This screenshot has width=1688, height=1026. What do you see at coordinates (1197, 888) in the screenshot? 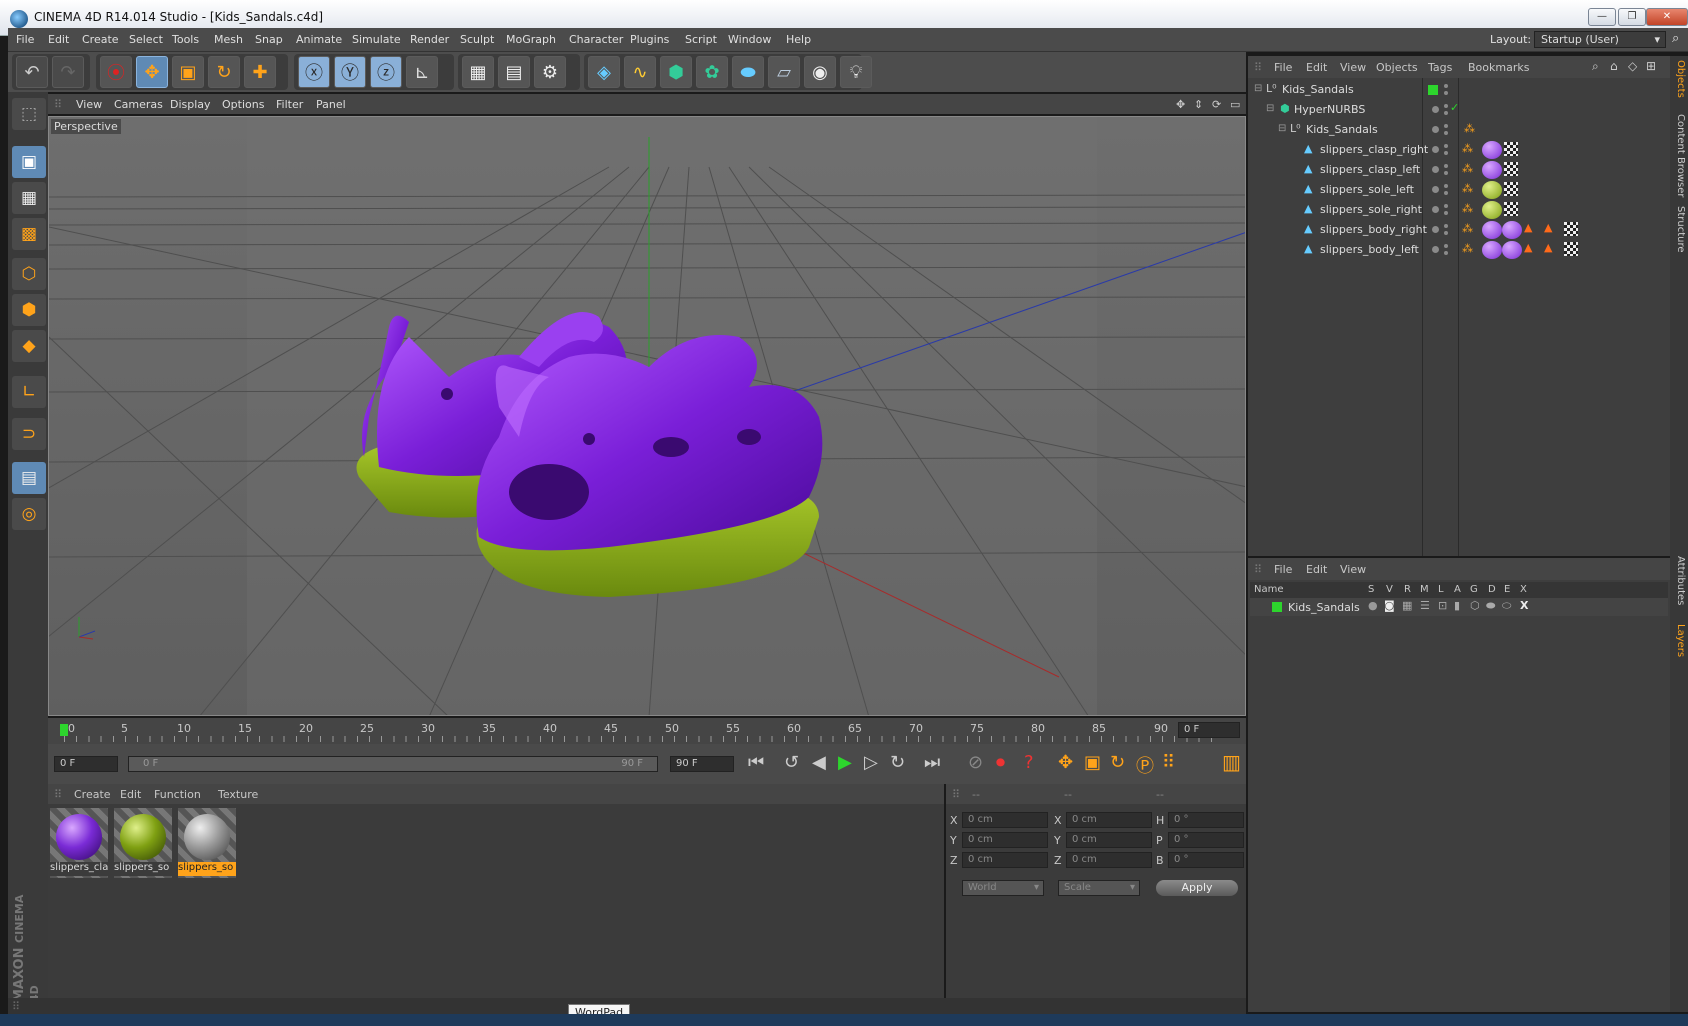
I see `apply-button: Apply` at bounding box center [1197, 888].